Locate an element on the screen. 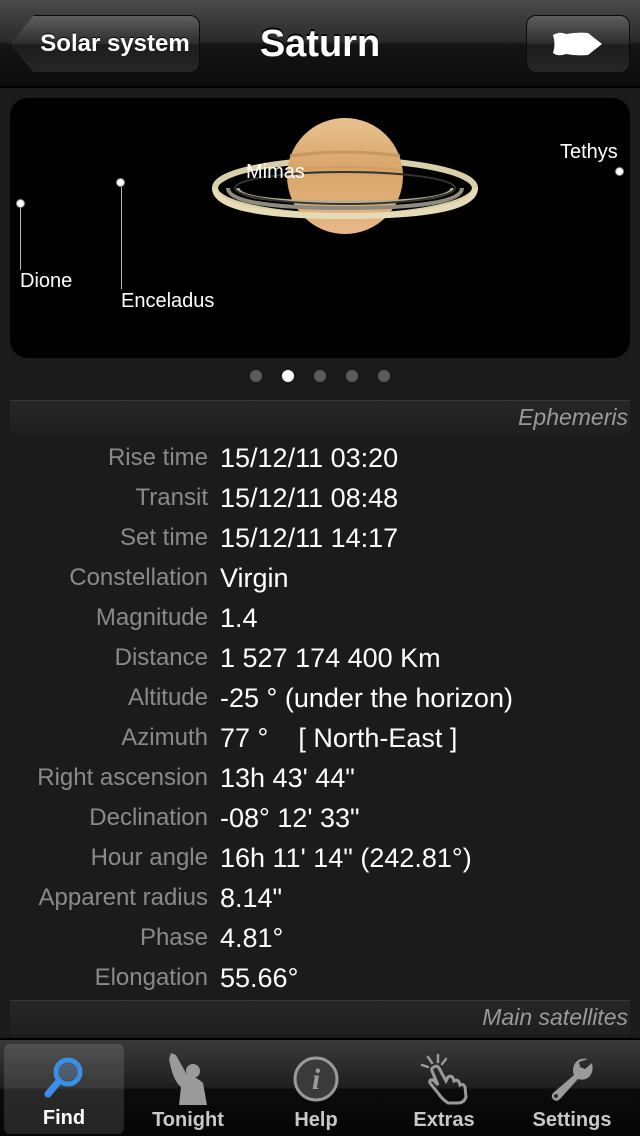 The width and height of the screenshot is (640, 1136). stargazer-icon is located at coordinates (188, 1079).